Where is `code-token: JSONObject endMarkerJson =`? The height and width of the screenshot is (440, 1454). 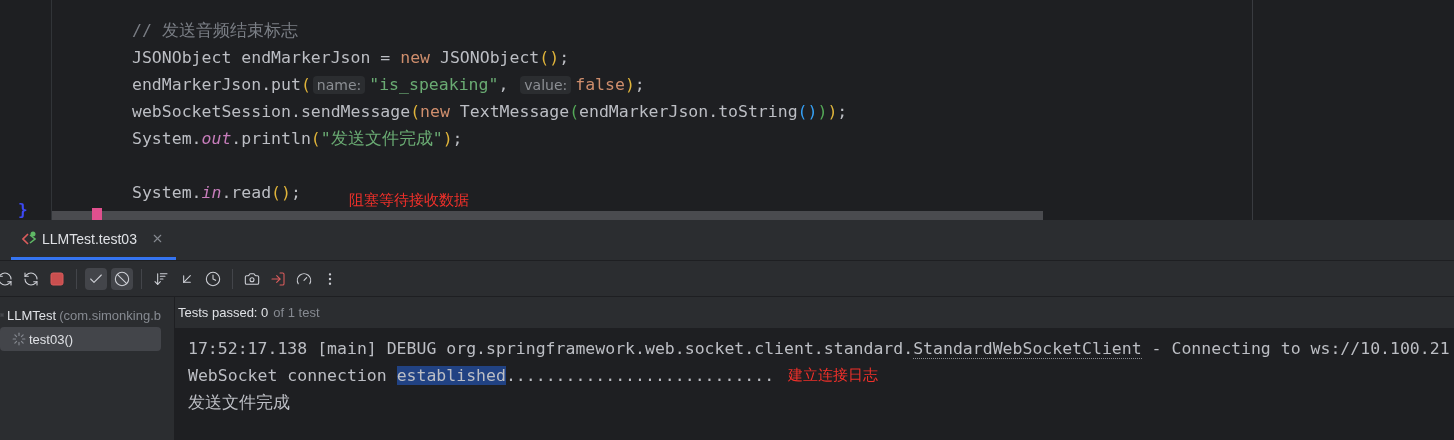 code-token: JSONObject endMarkerJson = is located at coordinates (262, 57).